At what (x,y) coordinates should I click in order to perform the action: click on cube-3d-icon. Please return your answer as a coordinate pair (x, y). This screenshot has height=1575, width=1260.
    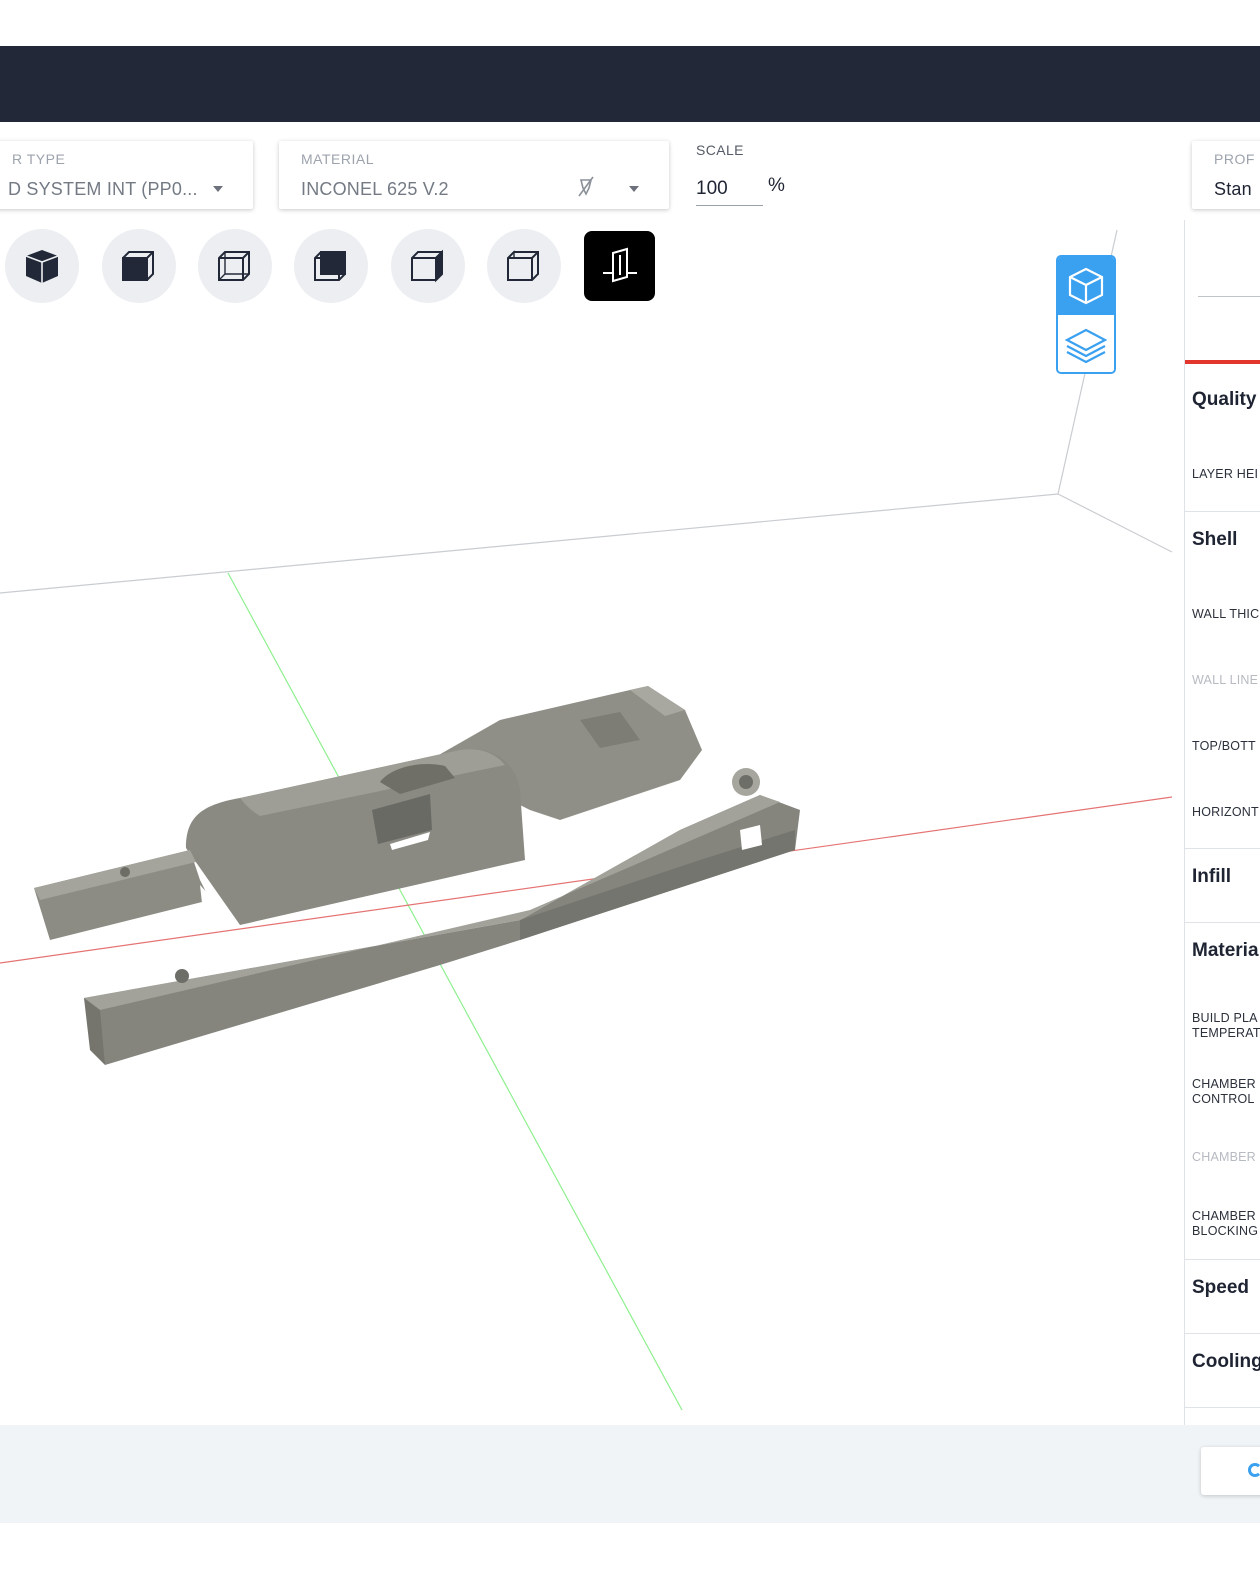
    Looking at the image, I should click on (1086, 286).